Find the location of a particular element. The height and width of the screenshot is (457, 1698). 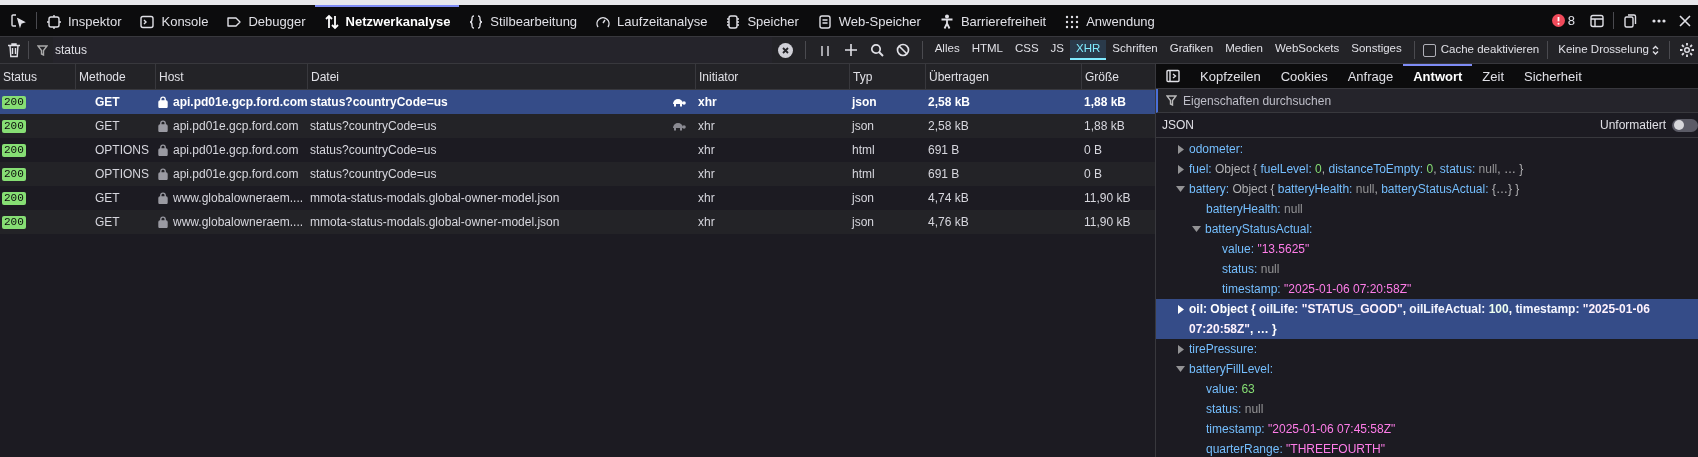

error-icon is located at coordinates (1558, 20).